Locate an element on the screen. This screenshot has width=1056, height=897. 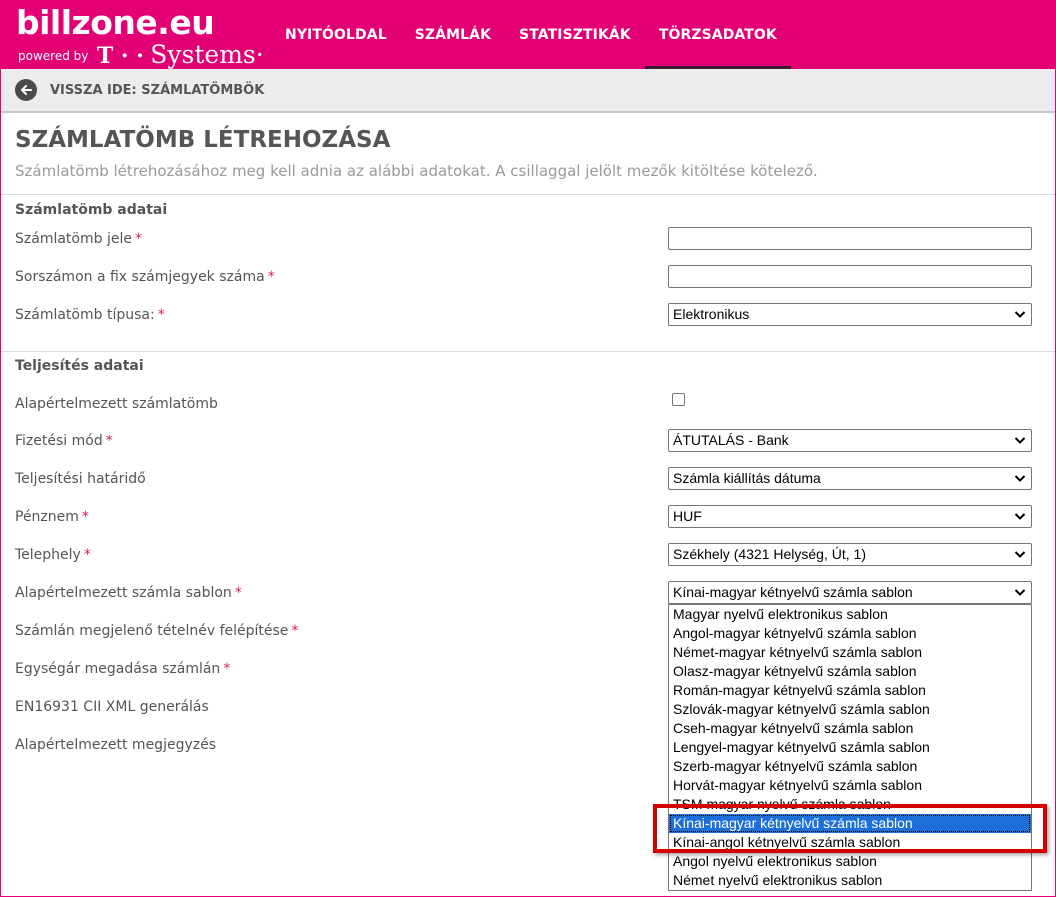
dropdown-option: TSM magyar nyelvű számla sablon is located at coordinates (850, 804).